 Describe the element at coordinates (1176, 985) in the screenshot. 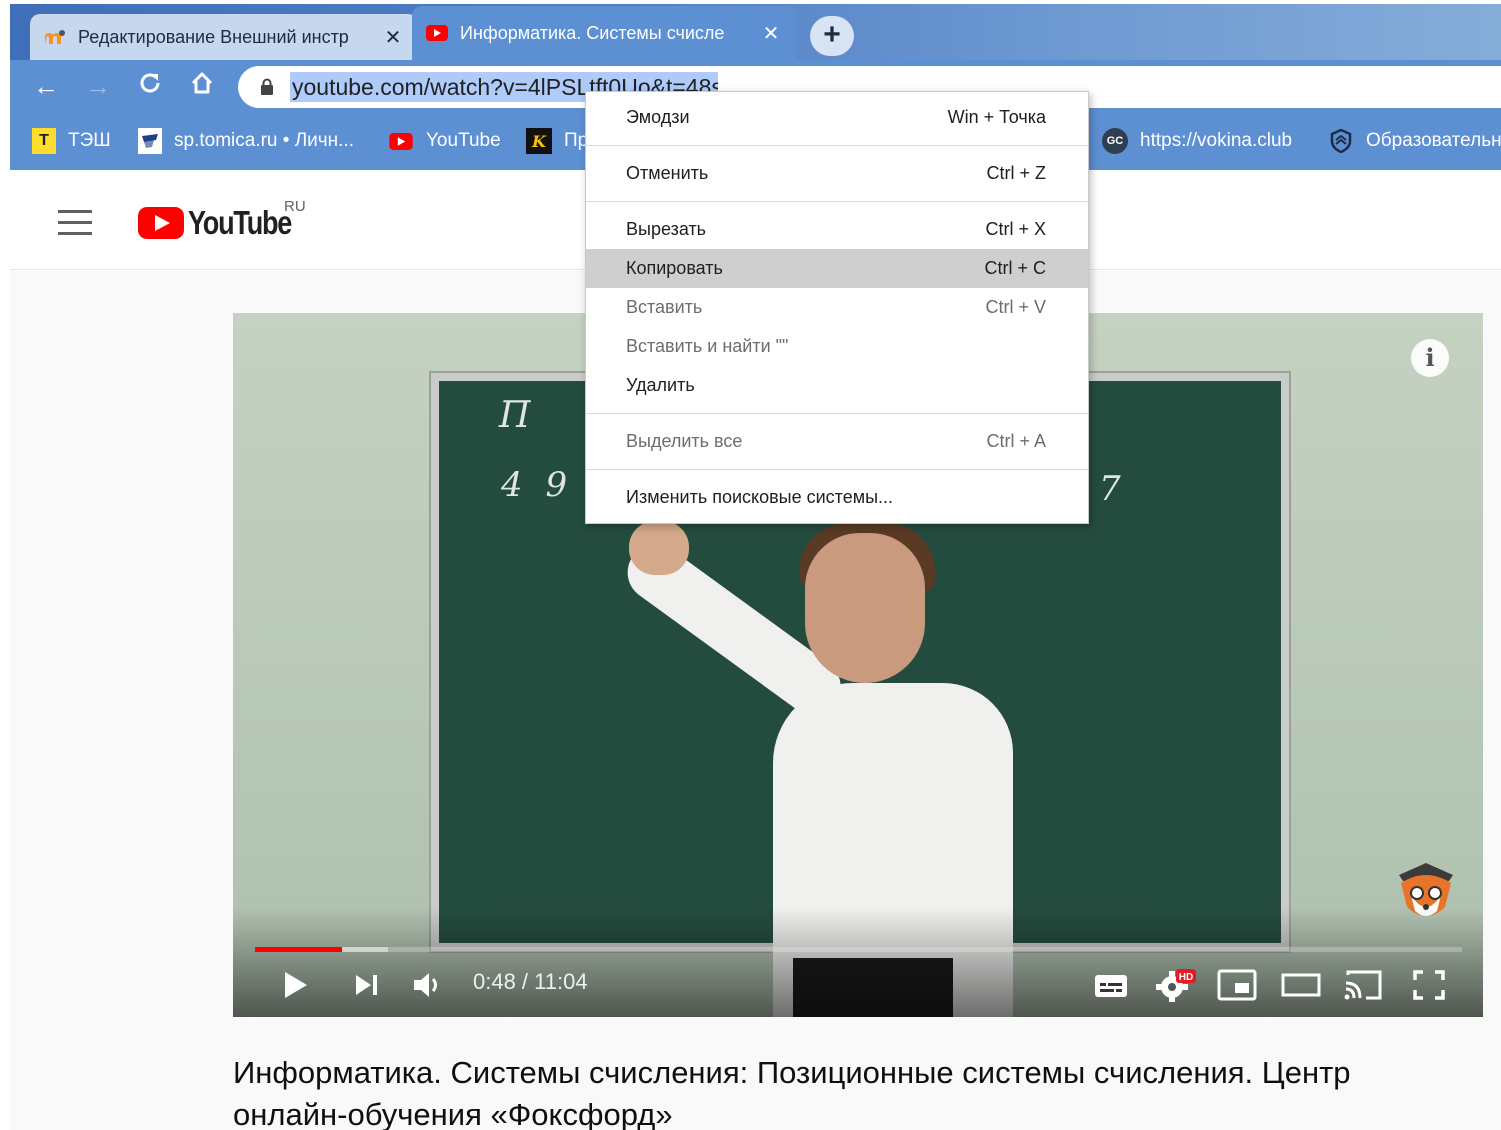

I see `settings-gear-icon: HD` at that location.